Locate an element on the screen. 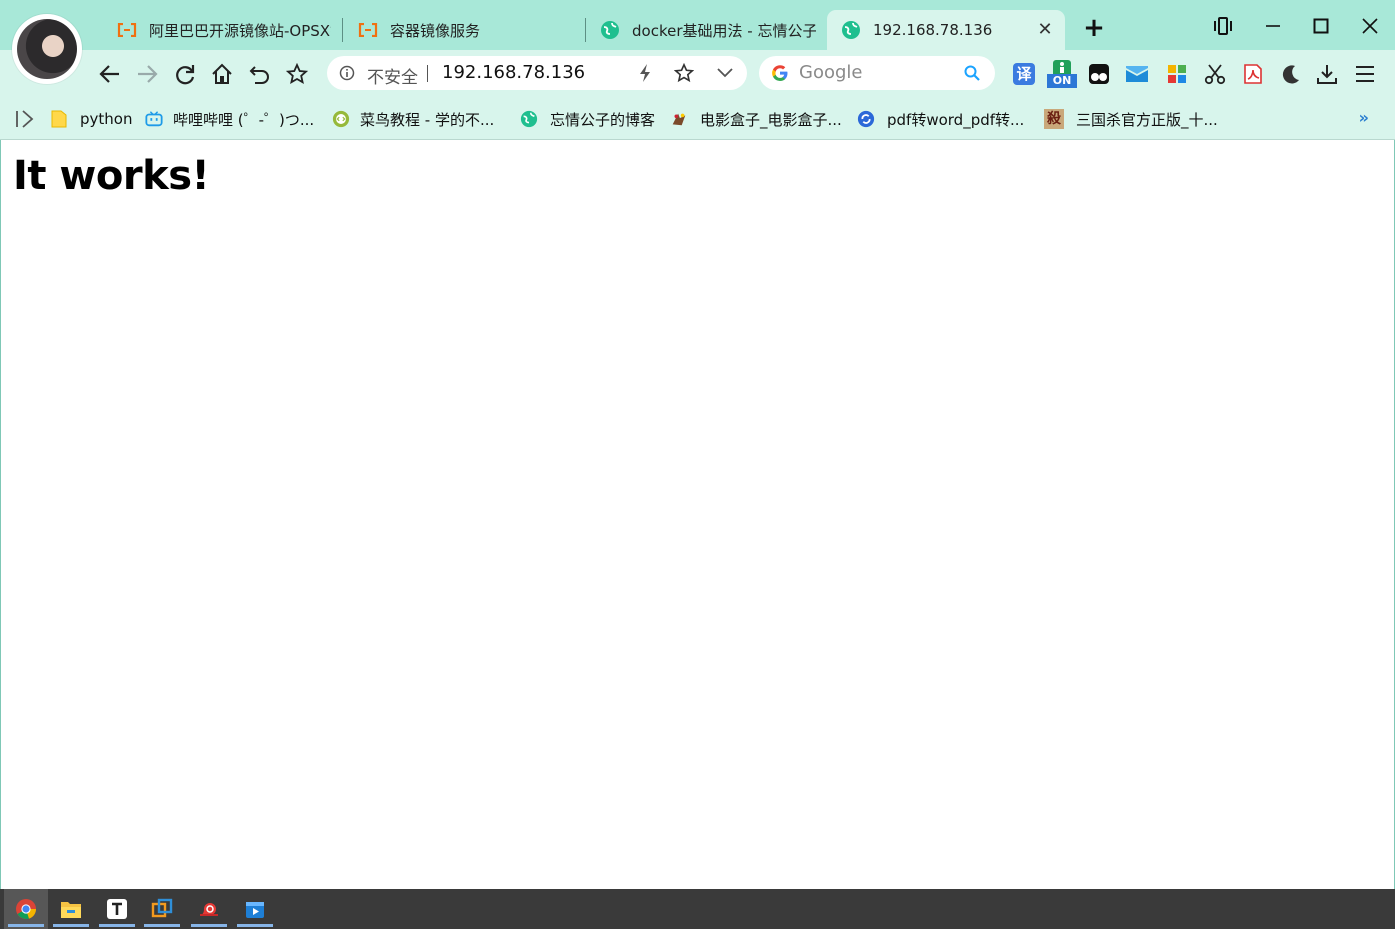 The height and width of the screenshot is (929, 1395). dark-mode-icon is located at coordinates (1291, 74).